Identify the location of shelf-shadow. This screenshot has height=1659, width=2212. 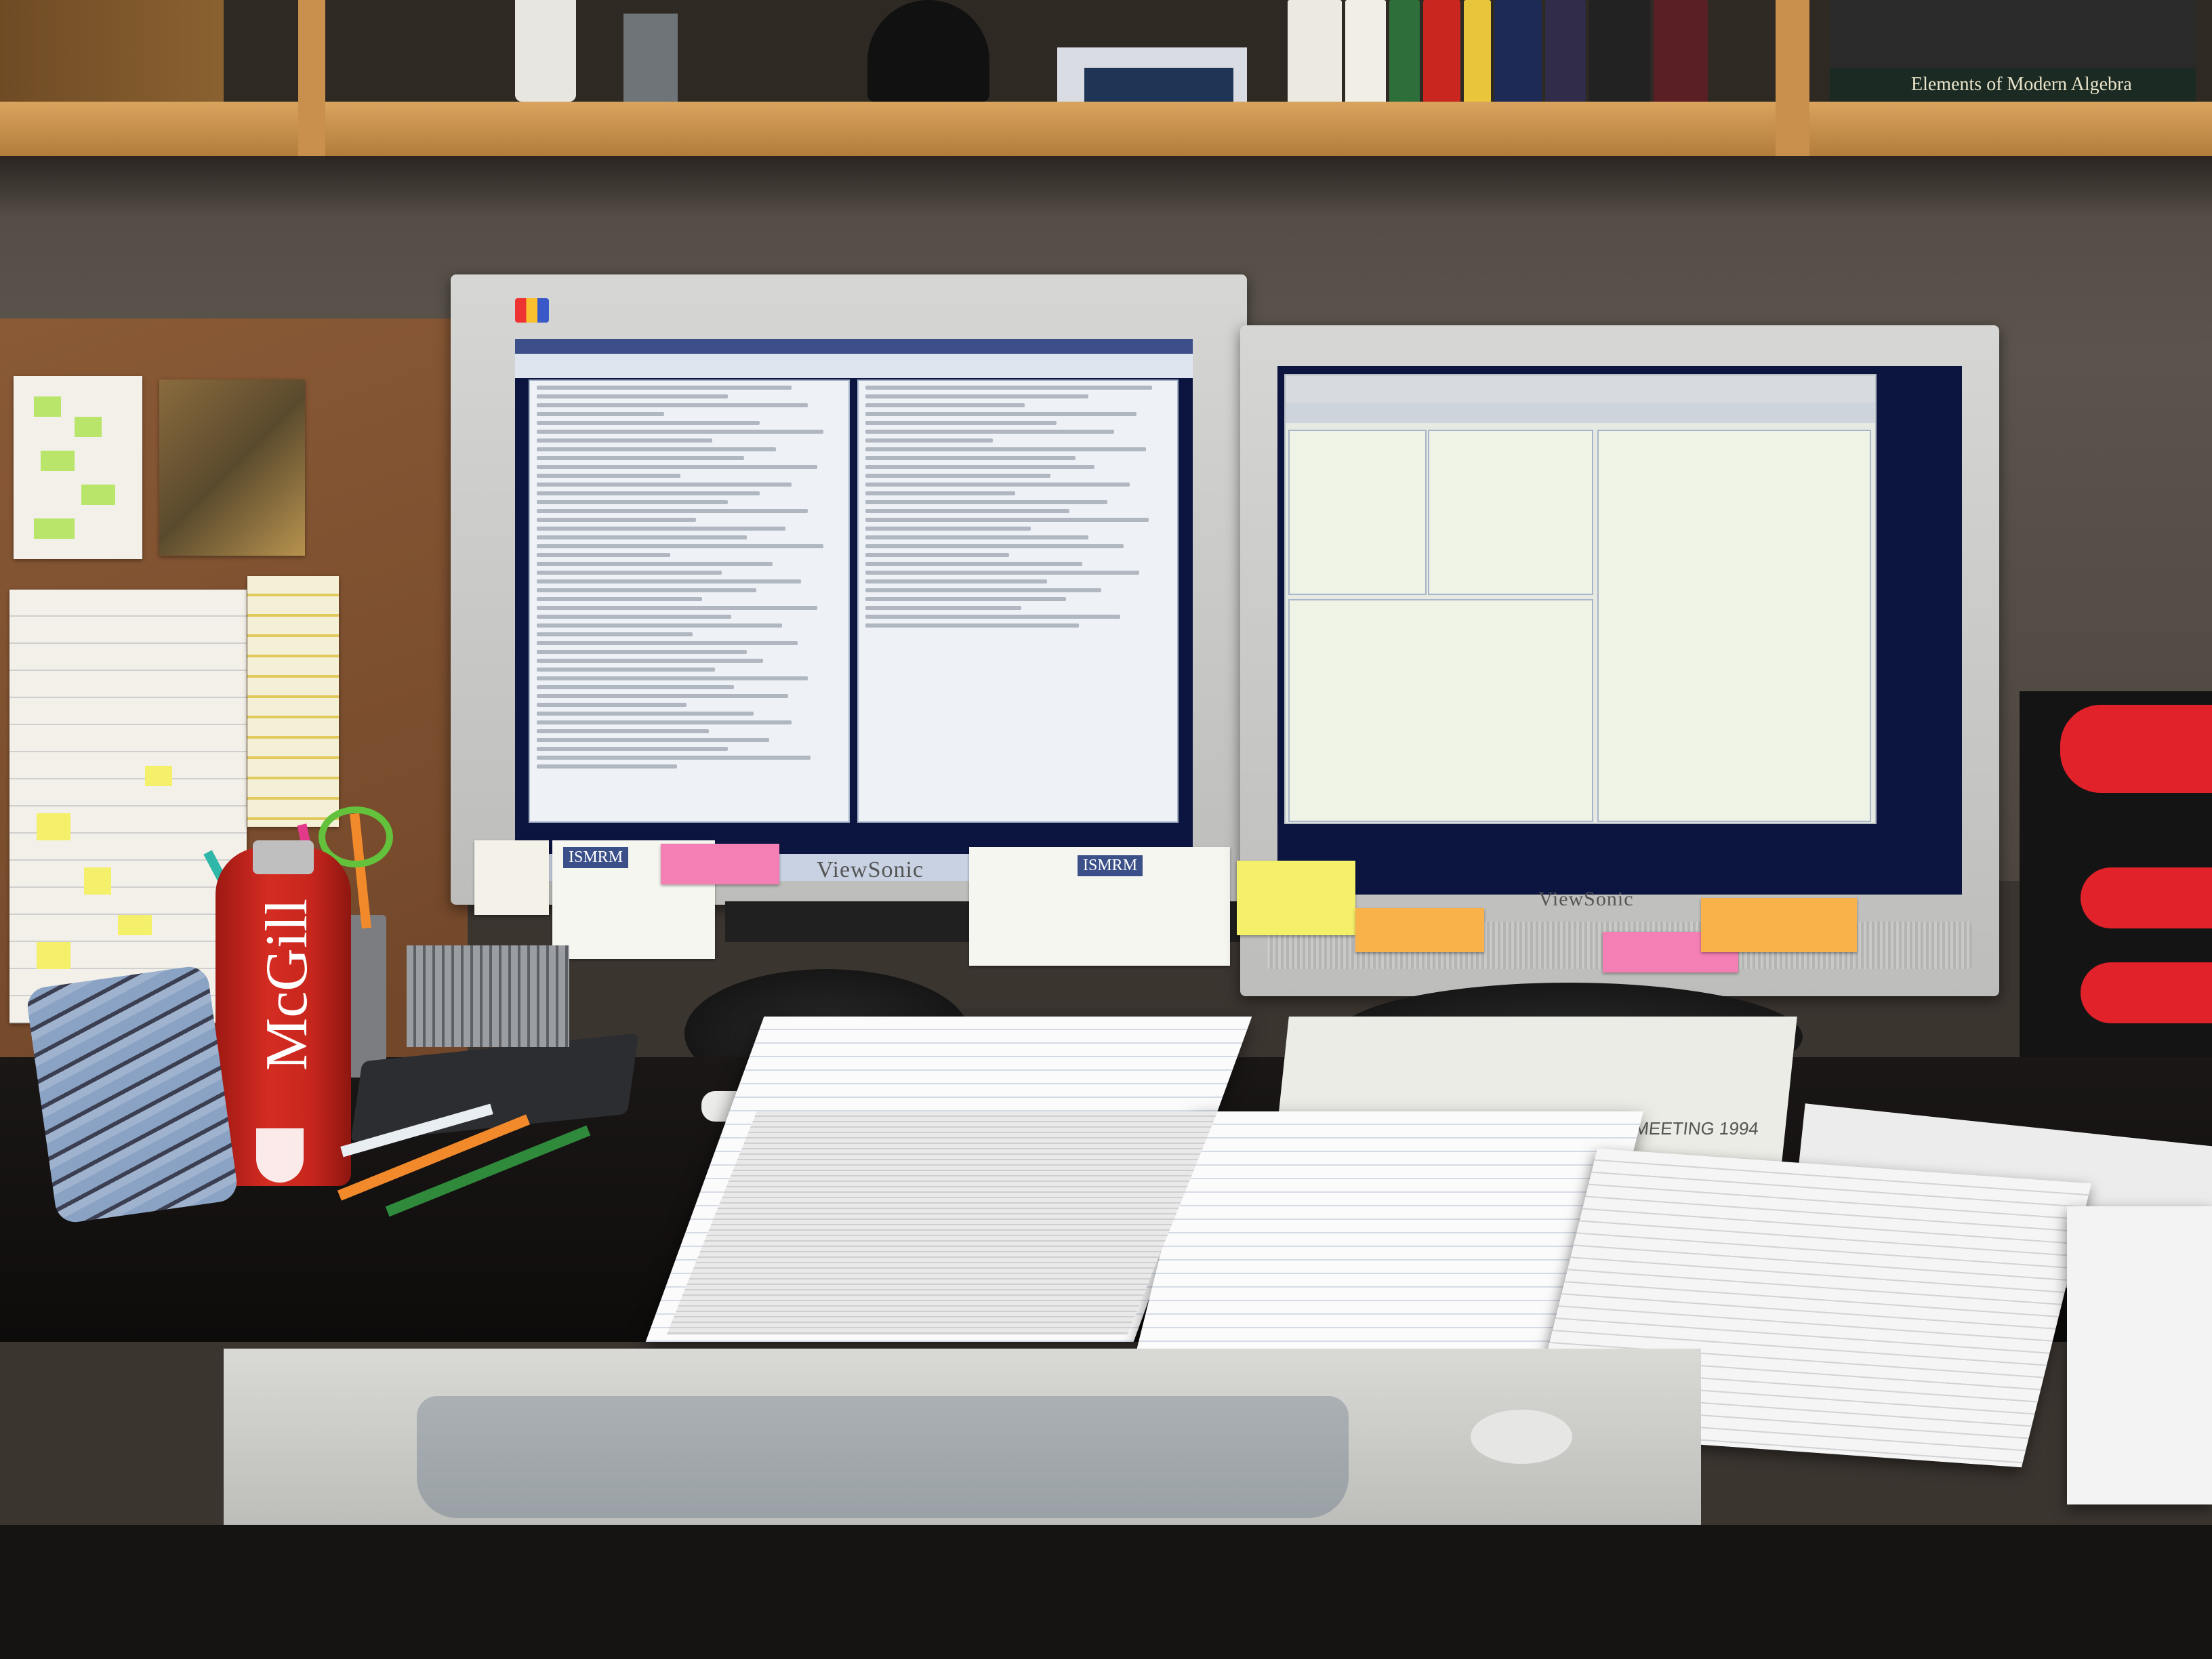
(1106, 186).